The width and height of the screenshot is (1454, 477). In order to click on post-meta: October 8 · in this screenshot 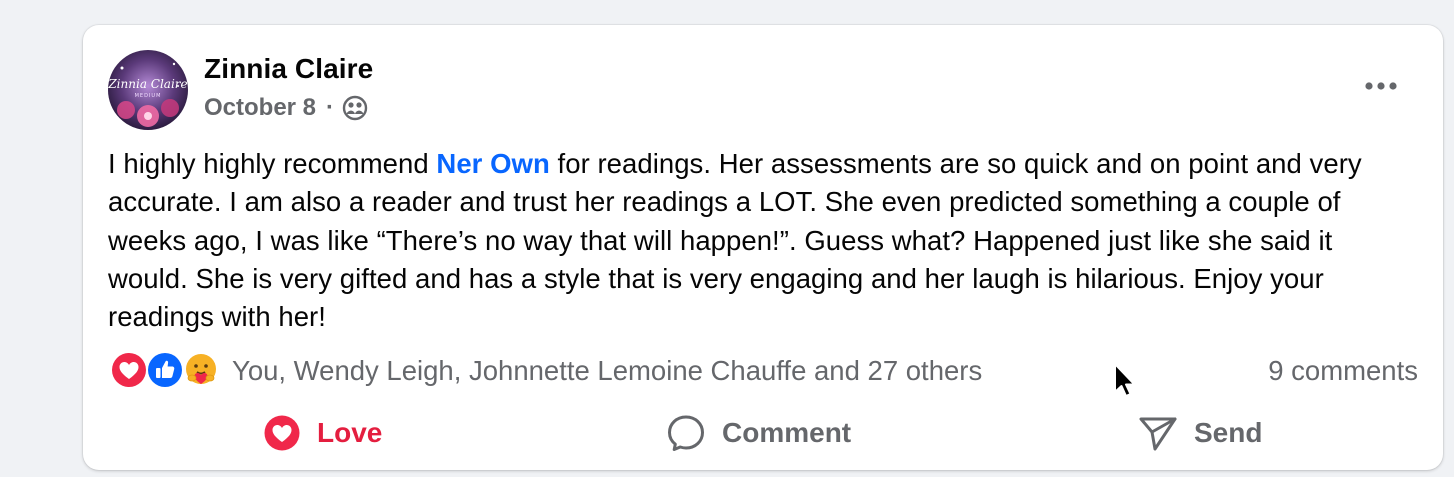, I will do `click(286, 108)`.